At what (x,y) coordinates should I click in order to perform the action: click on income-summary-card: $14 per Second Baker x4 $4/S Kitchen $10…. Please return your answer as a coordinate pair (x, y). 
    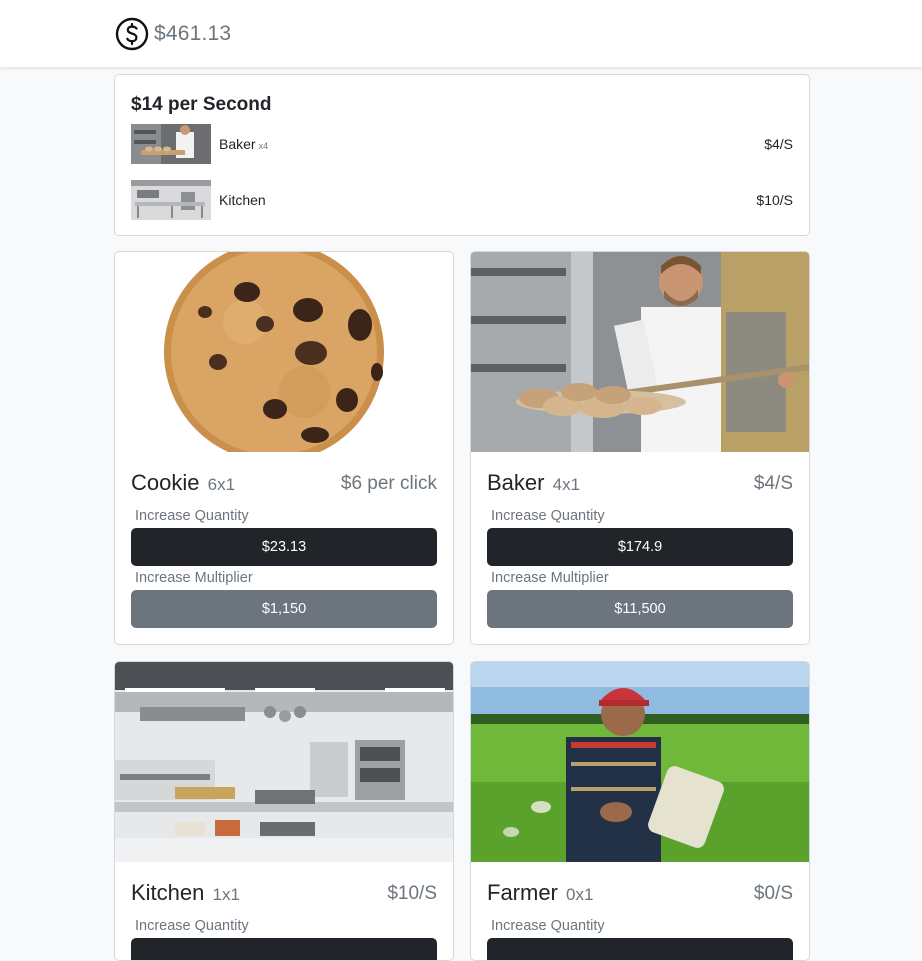
    Looking at the image, I should click on (462, 155).